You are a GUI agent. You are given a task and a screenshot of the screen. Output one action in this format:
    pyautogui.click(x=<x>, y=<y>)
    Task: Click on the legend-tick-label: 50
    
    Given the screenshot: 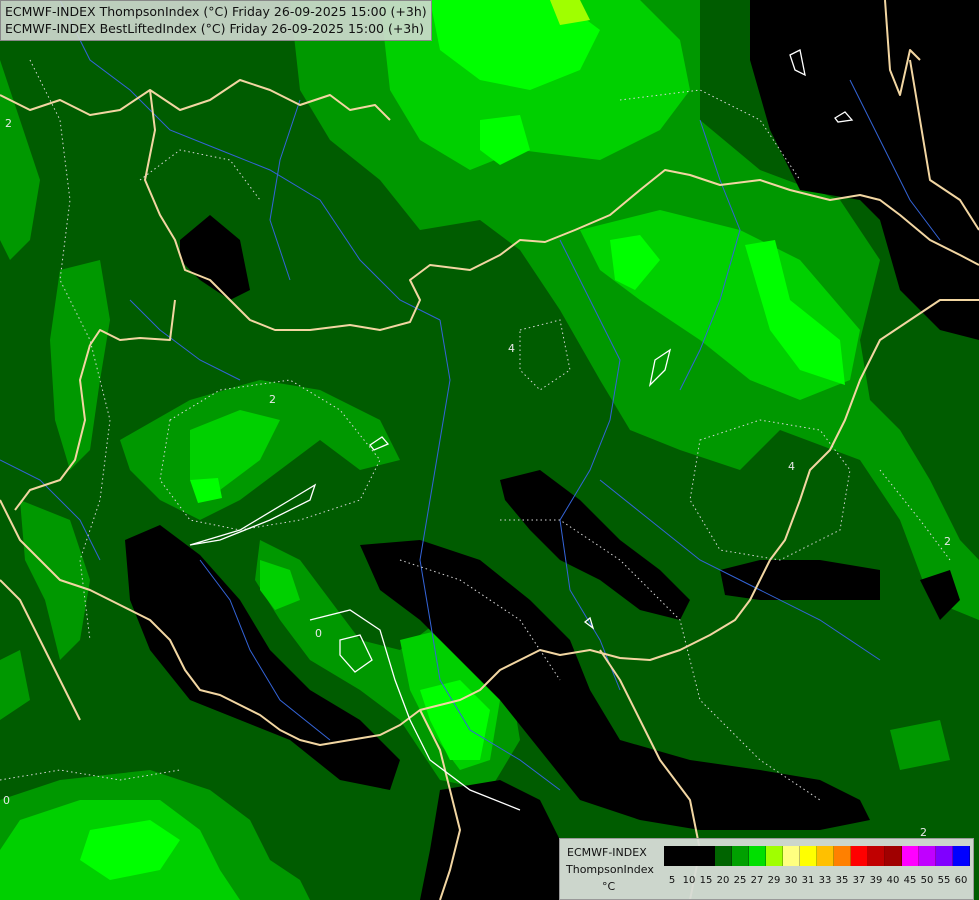 What is the action you would take?
    pyautogui.click(x=927, y=880)
    